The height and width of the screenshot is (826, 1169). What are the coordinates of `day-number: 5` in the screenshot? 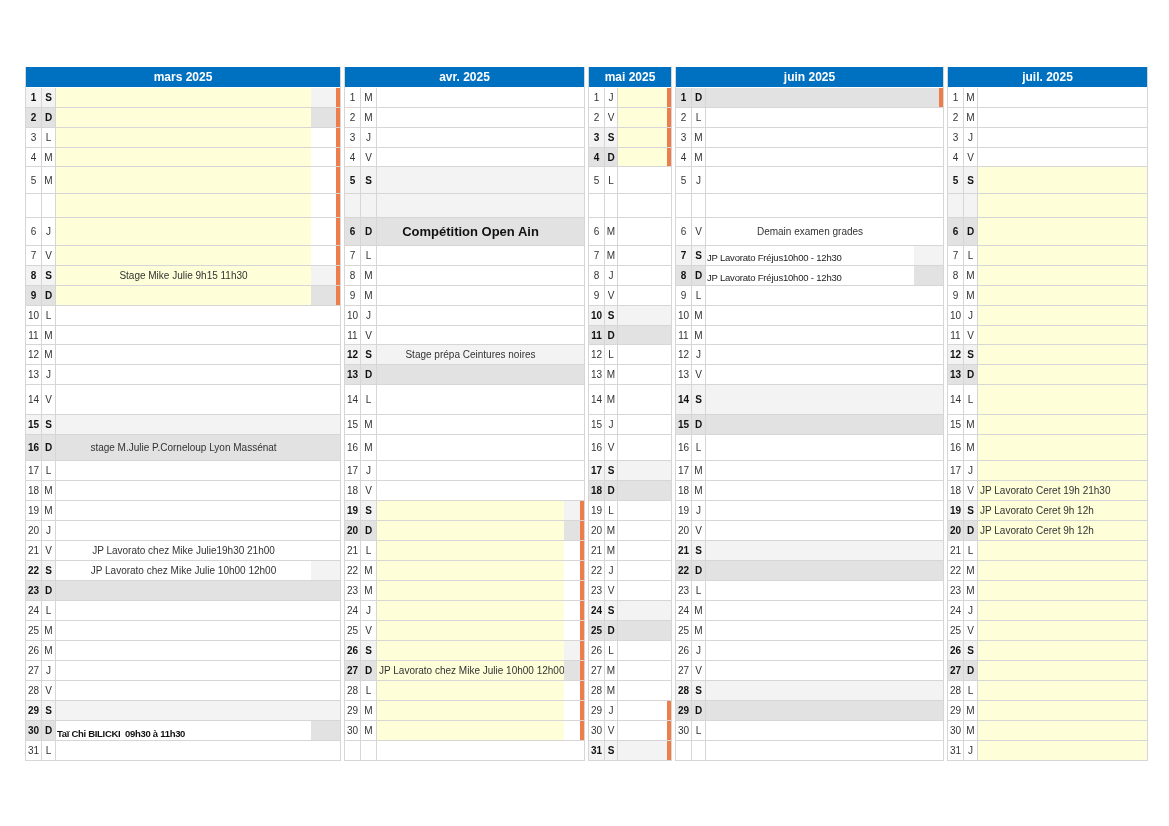 It's located at (684, 180).